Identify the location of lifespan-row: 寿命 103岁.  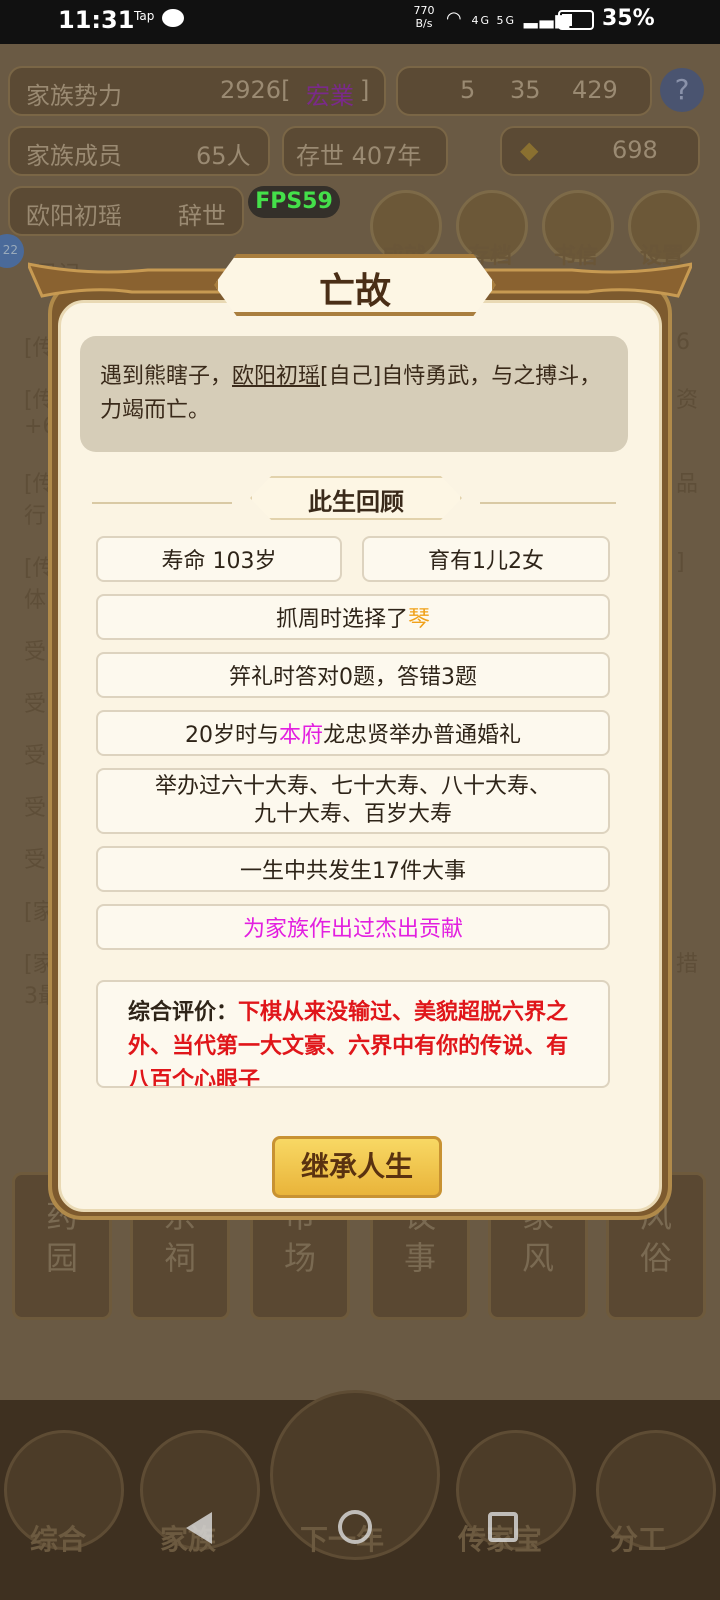
(219, 559).